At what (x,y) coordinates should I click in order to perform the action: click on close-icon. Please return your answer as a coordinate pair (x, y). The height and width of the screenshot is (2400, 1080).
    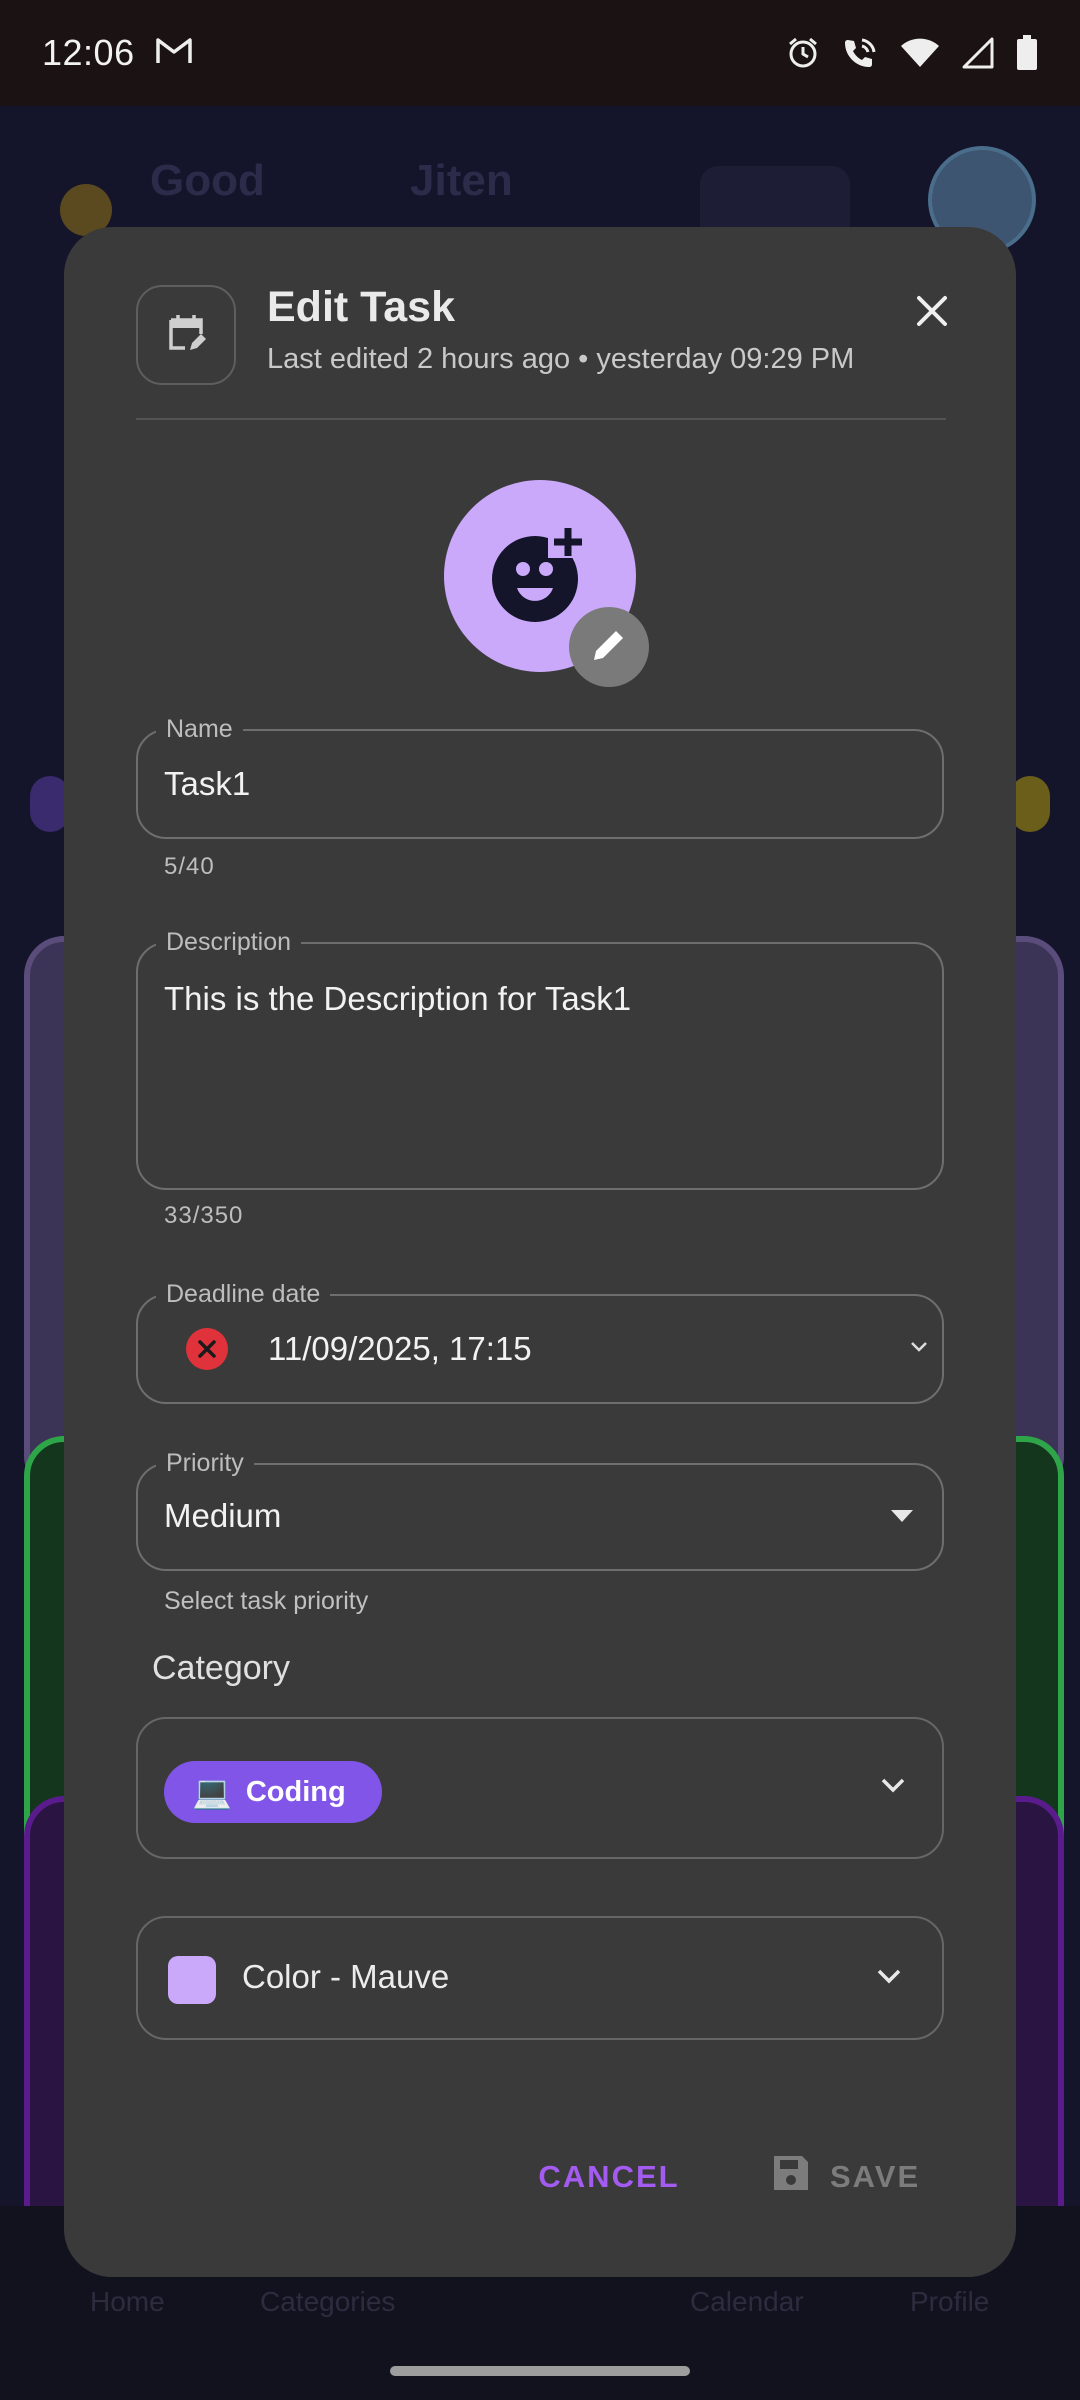
    Looking at the image, I should click on (932, 313).